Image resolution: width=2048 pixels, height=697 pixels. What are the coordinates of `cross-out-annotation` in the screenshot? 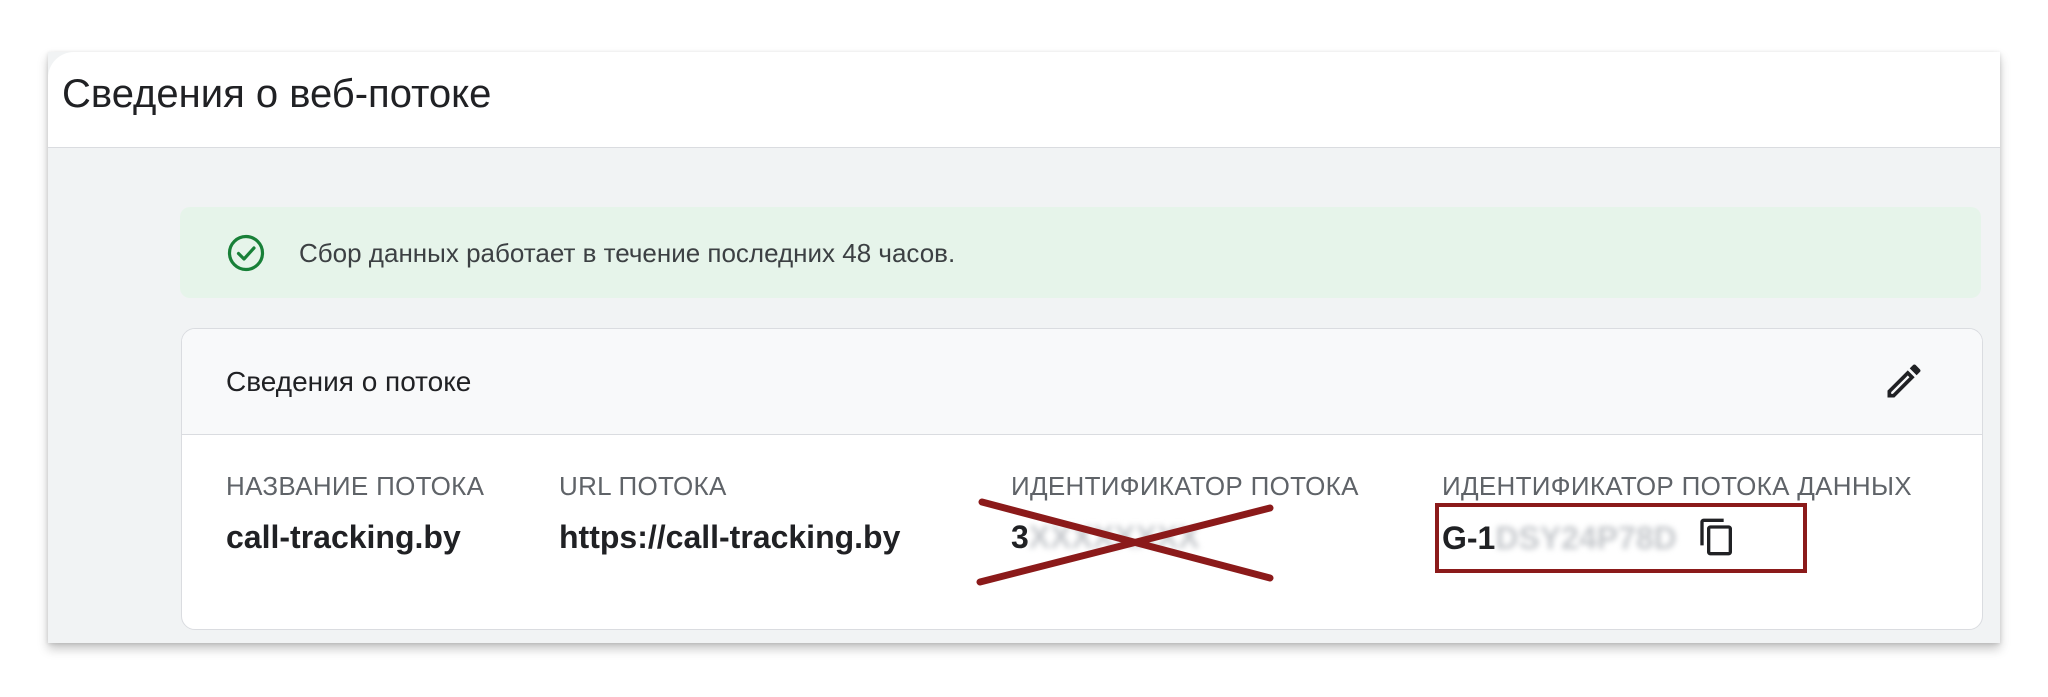 It's located at (1125, 542).